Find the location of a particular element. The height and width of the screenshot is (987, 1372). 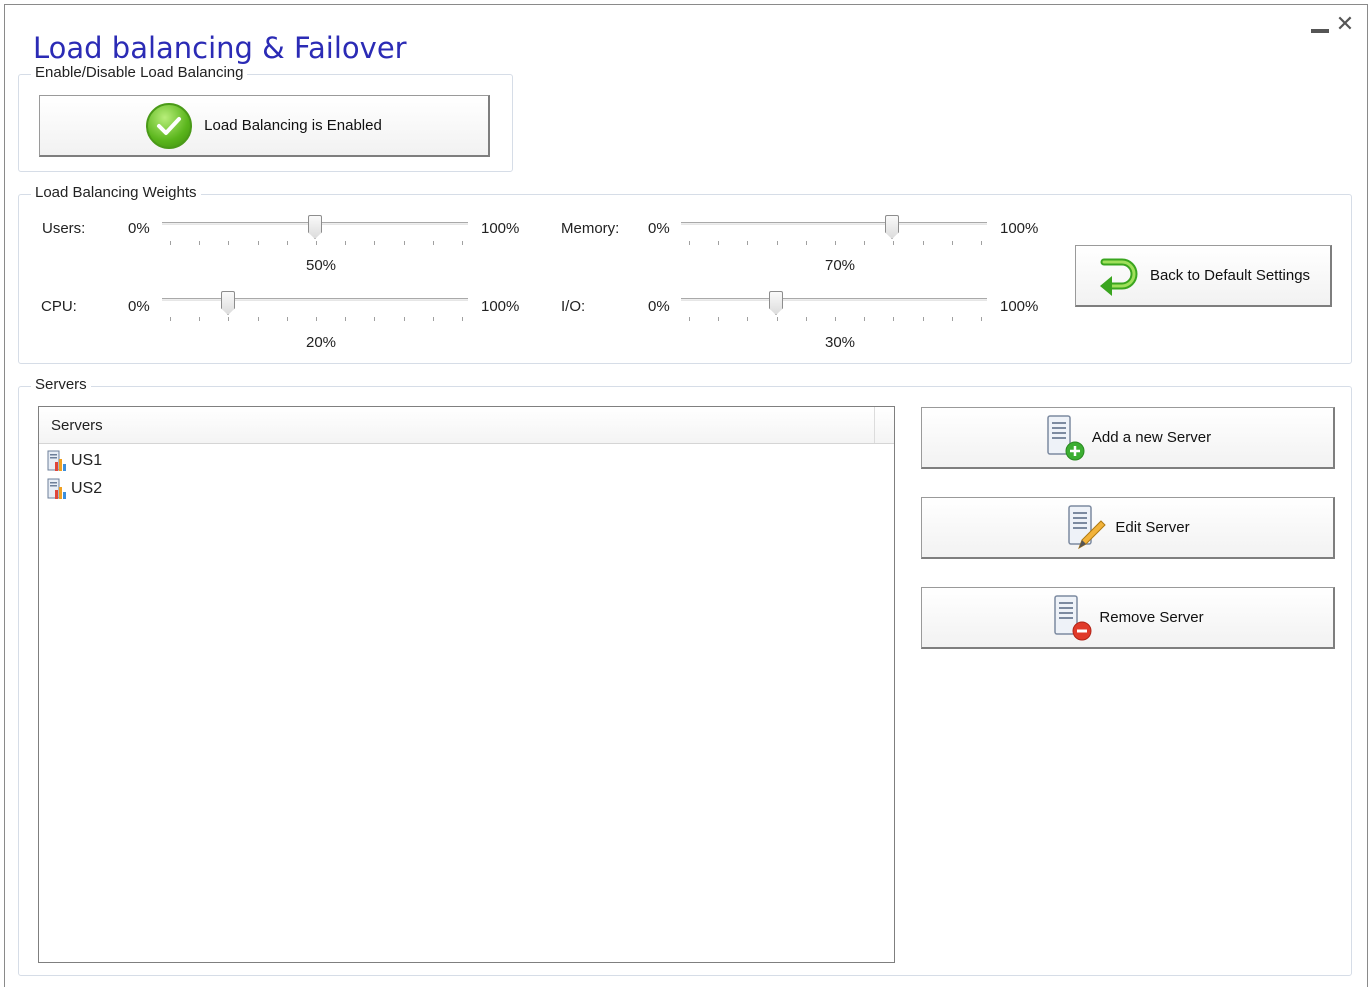

server-list-item: US1 is located at coordinates (466, 461).